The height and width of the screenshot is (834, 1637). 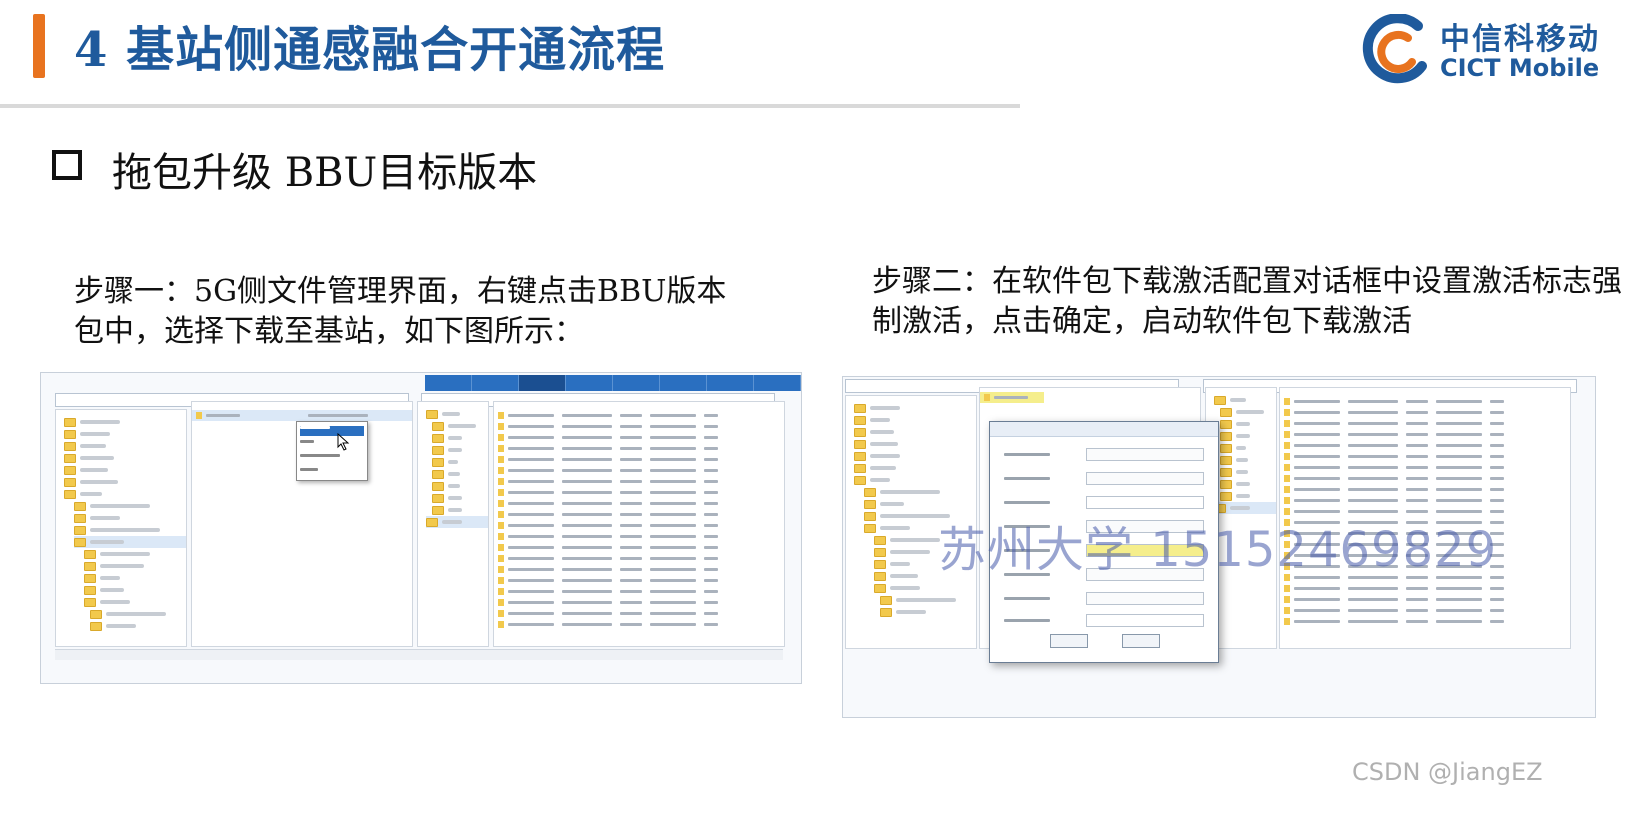 I want to click on title-accent-bar, so click(x=39, y=46).